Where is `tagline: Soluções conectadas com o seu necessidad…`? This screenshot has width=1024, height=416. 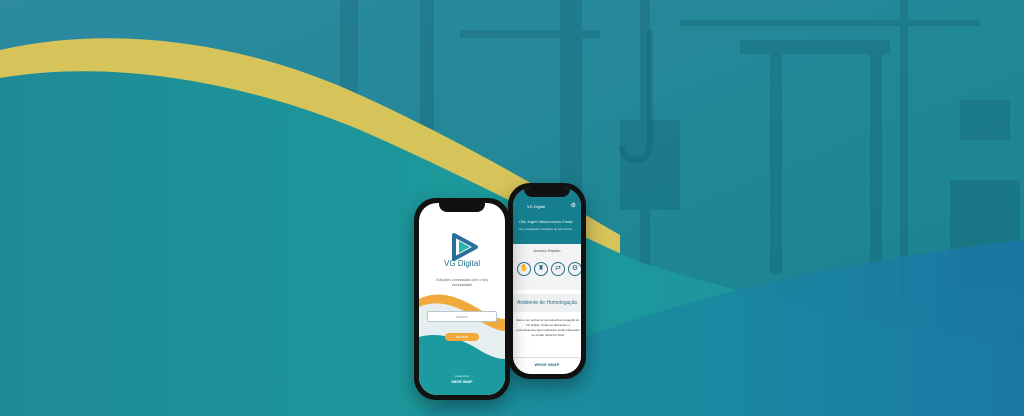 tagline: Soluções conectadas com o seu necessidad… is located at coordinates (462, 282).